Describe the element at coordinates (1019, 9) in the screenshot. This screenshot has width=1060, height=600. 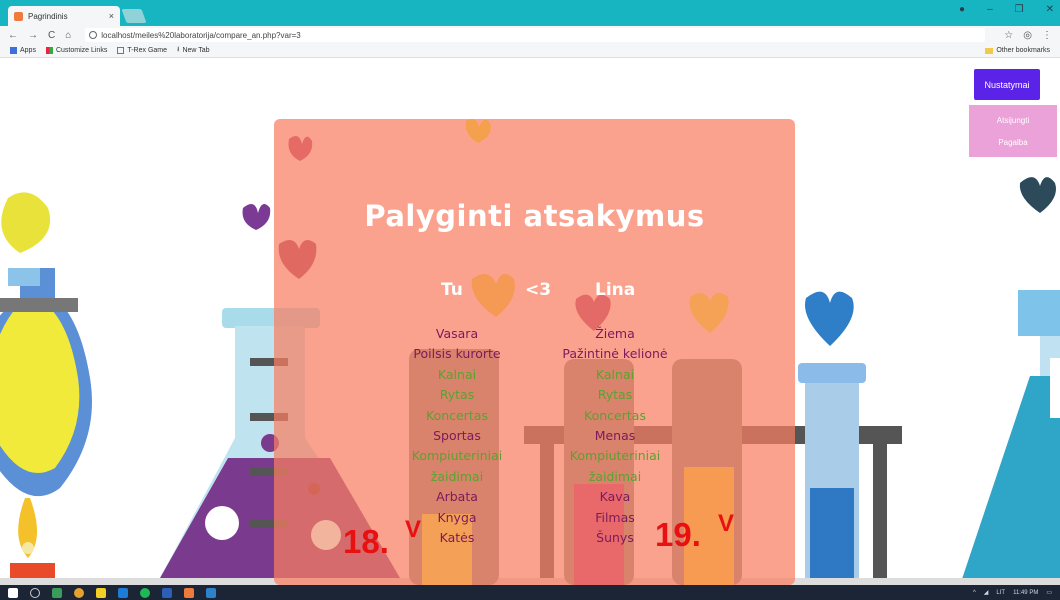
I see `maximize-icon: ❐` at that location.